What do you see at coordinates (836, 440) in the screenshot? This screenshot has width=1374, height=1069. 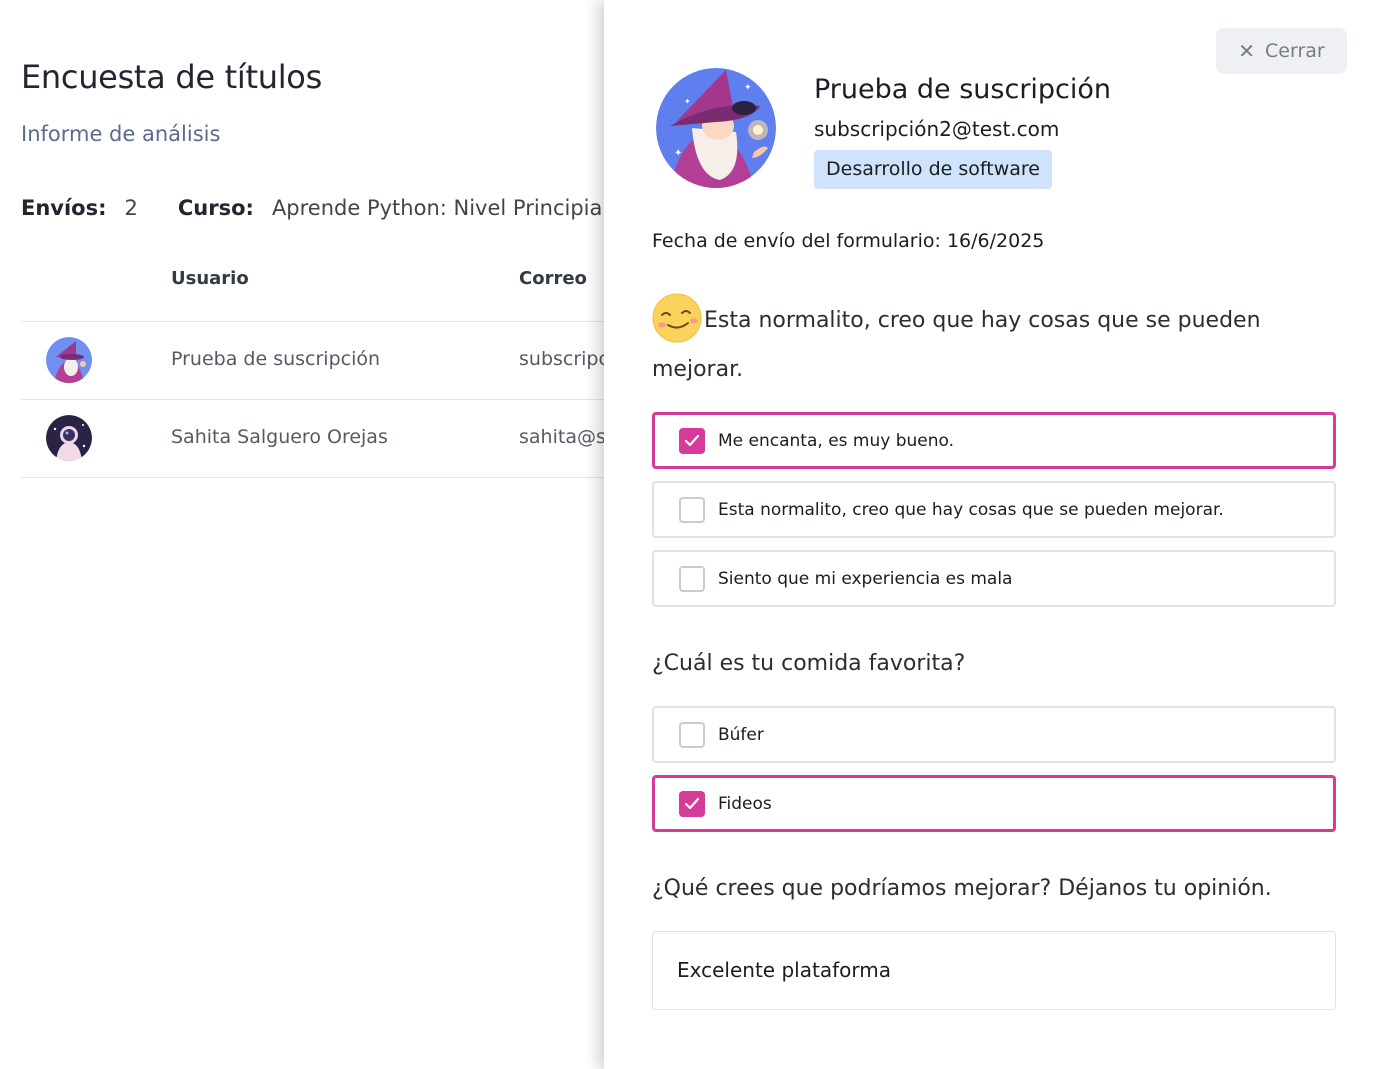 I see `option-label: Me encanta, es muy bueno.` at bounding box center [836, 440].